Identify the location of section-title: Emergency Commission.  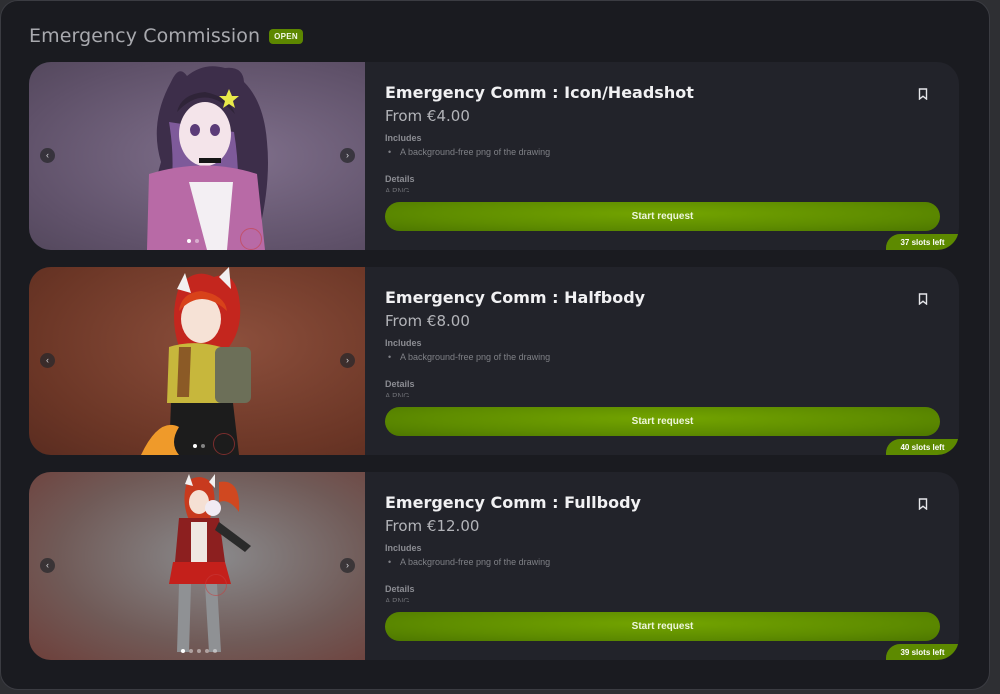
(145, 36).